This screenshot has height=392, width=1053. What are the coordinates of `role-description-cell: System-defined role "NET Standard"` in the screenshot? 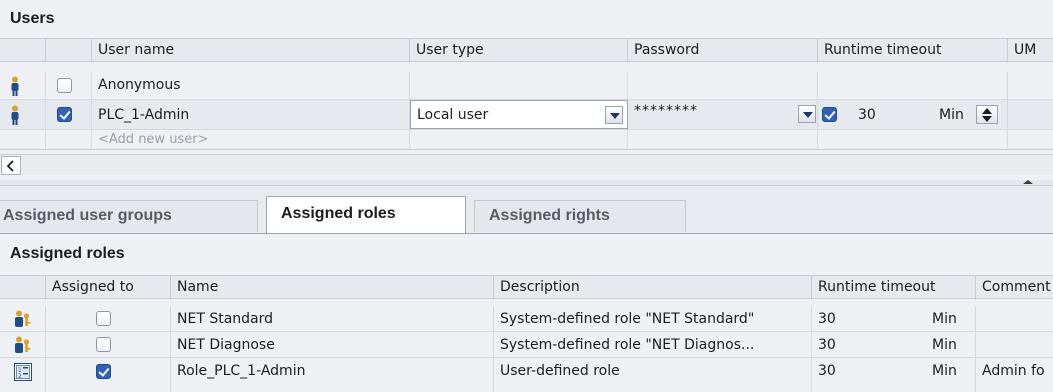 It's located at (653, 318).